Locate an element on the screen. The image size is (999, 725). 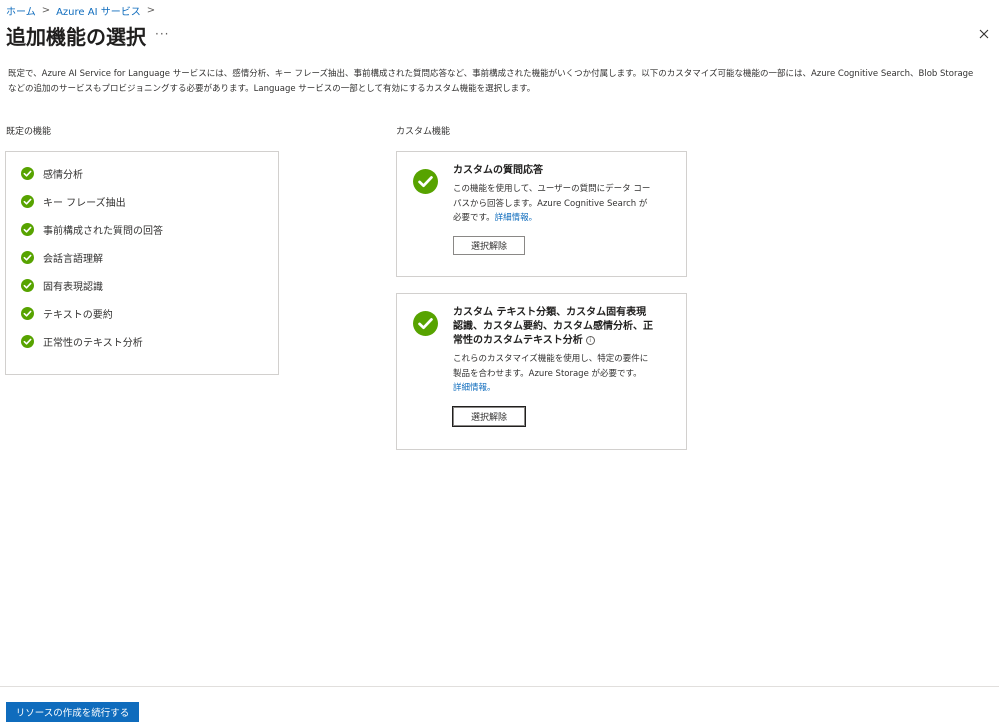
default-feature-item: 固有表現認識 is located at coordinates (62, 285).